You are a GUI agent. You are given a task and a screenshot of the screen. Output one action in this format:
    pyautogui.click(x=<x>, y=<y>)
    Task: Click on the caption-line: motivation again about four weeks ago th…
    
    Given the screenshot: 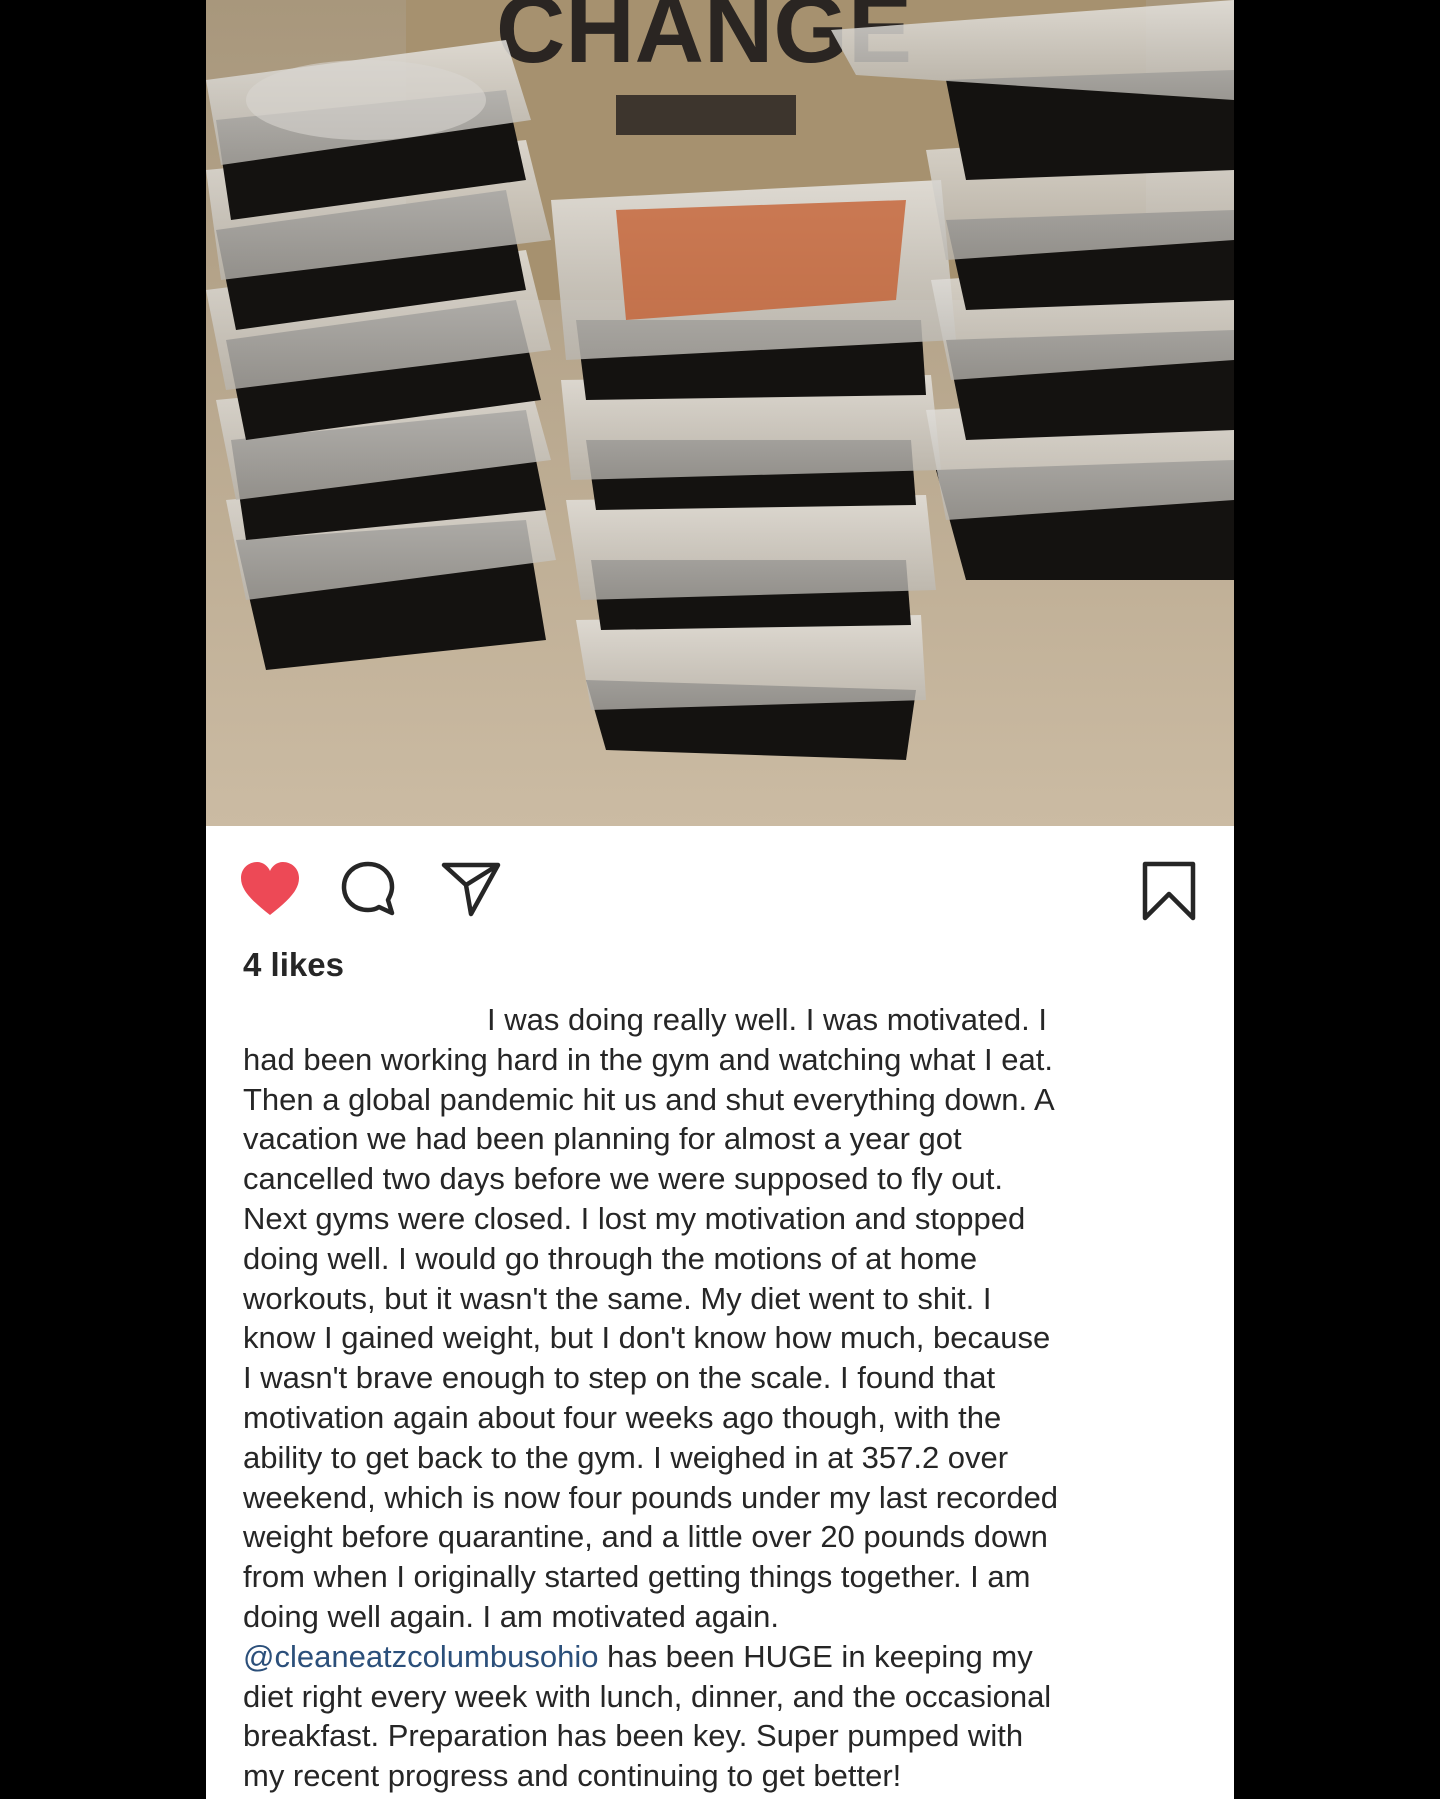 What is the action you would take?
    pyautogui.click(x=622, y=1417)
    